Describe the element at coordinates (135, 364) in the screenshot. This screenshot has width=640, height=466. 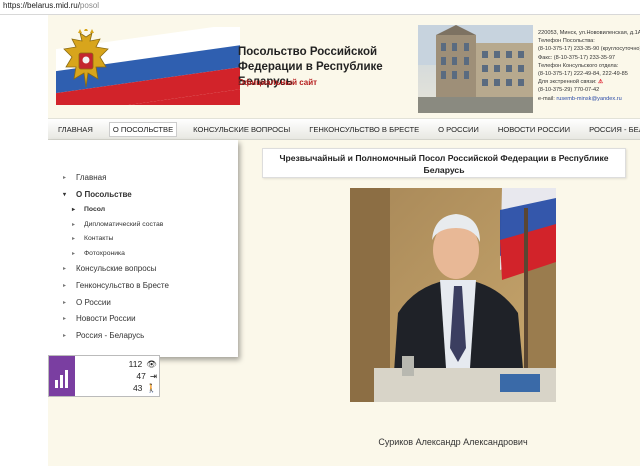
I see `counter-views: 112` at that location.